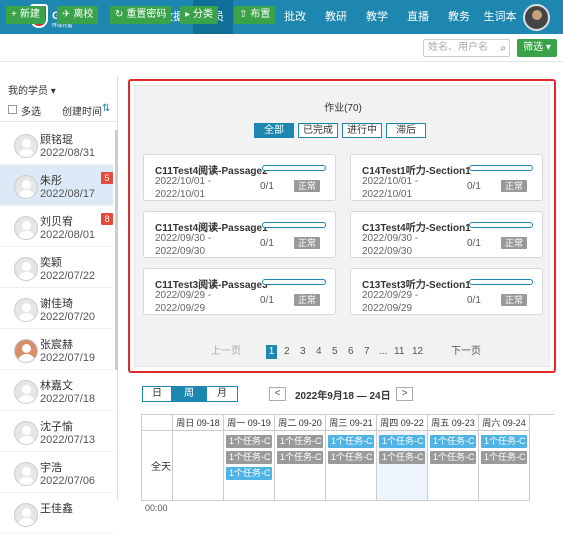 The image size is (563, 534). Describe the element at coordinates (287, 352) in the screenshot. I see `page-number: 2` at that location.